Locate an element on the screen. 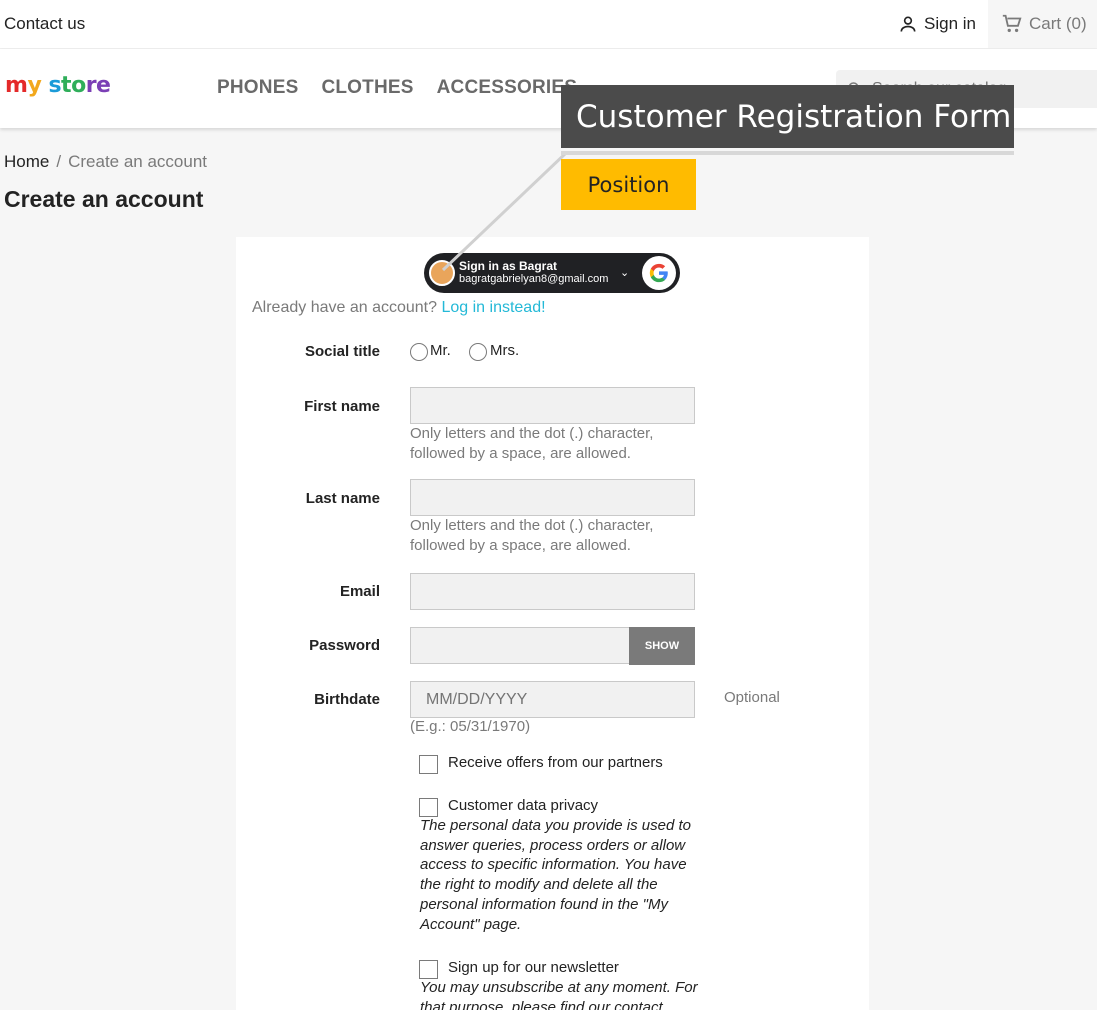 Image resolution: width=1097 pixels, height=1010 pixels. privacy-label: Customer data privacy is located at coordinates (523, 805).